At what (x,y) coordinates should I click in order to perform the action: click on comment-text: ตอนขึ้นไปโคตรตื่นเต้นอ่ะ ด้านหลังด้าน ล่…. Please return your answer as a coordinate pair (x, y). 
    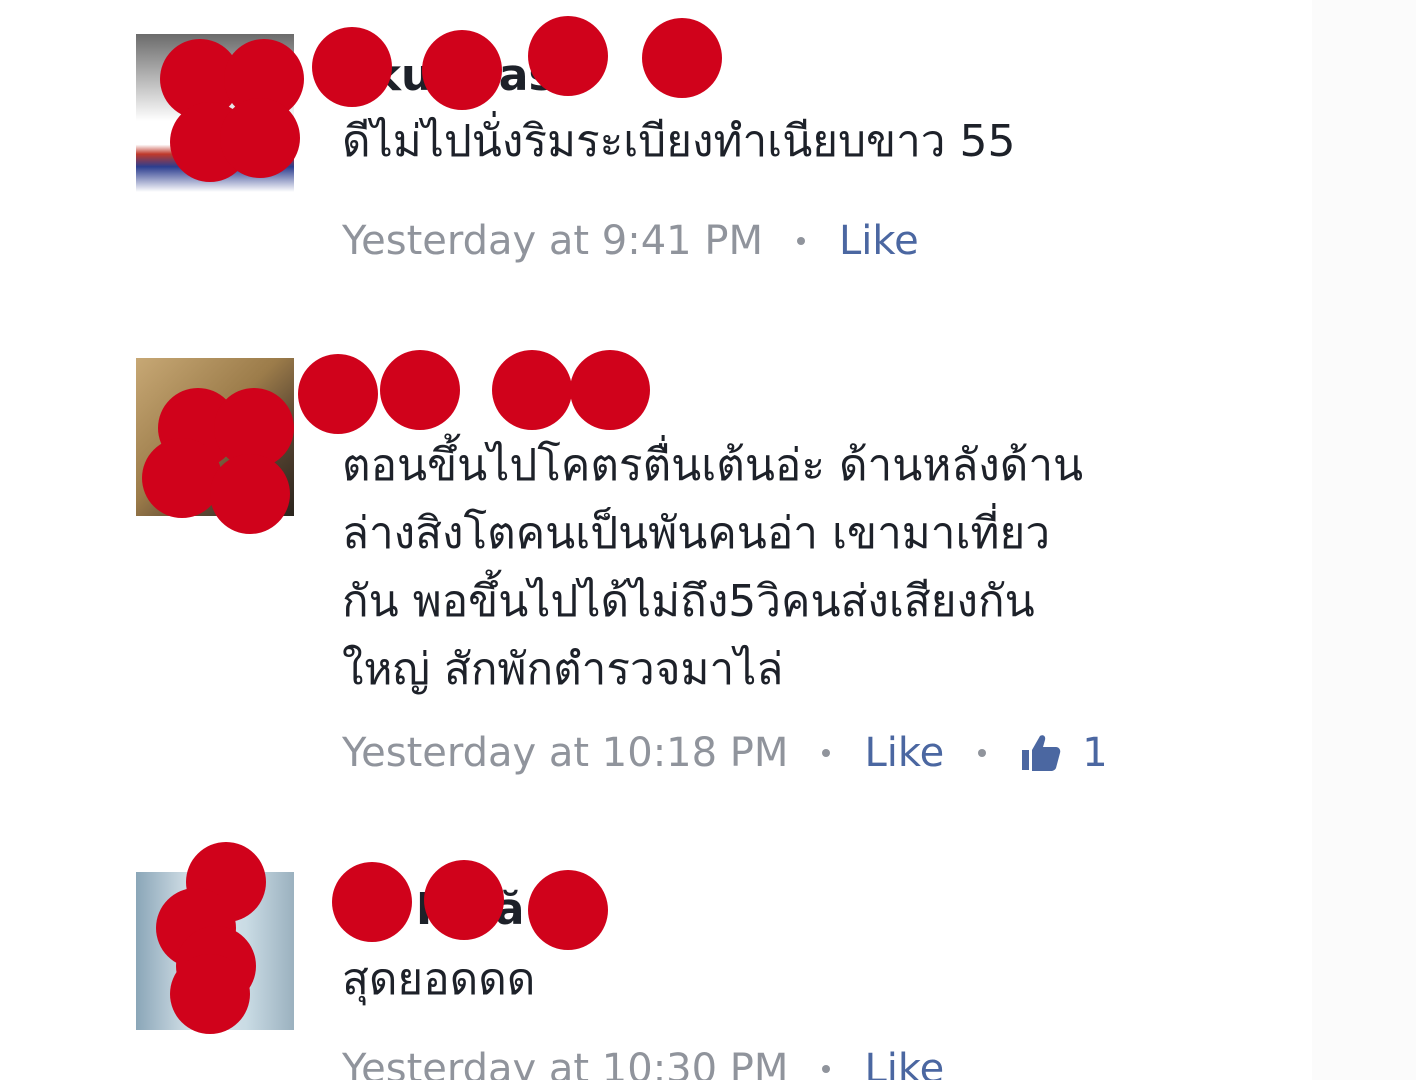
    Looking at the image, I should click on (712, 568).